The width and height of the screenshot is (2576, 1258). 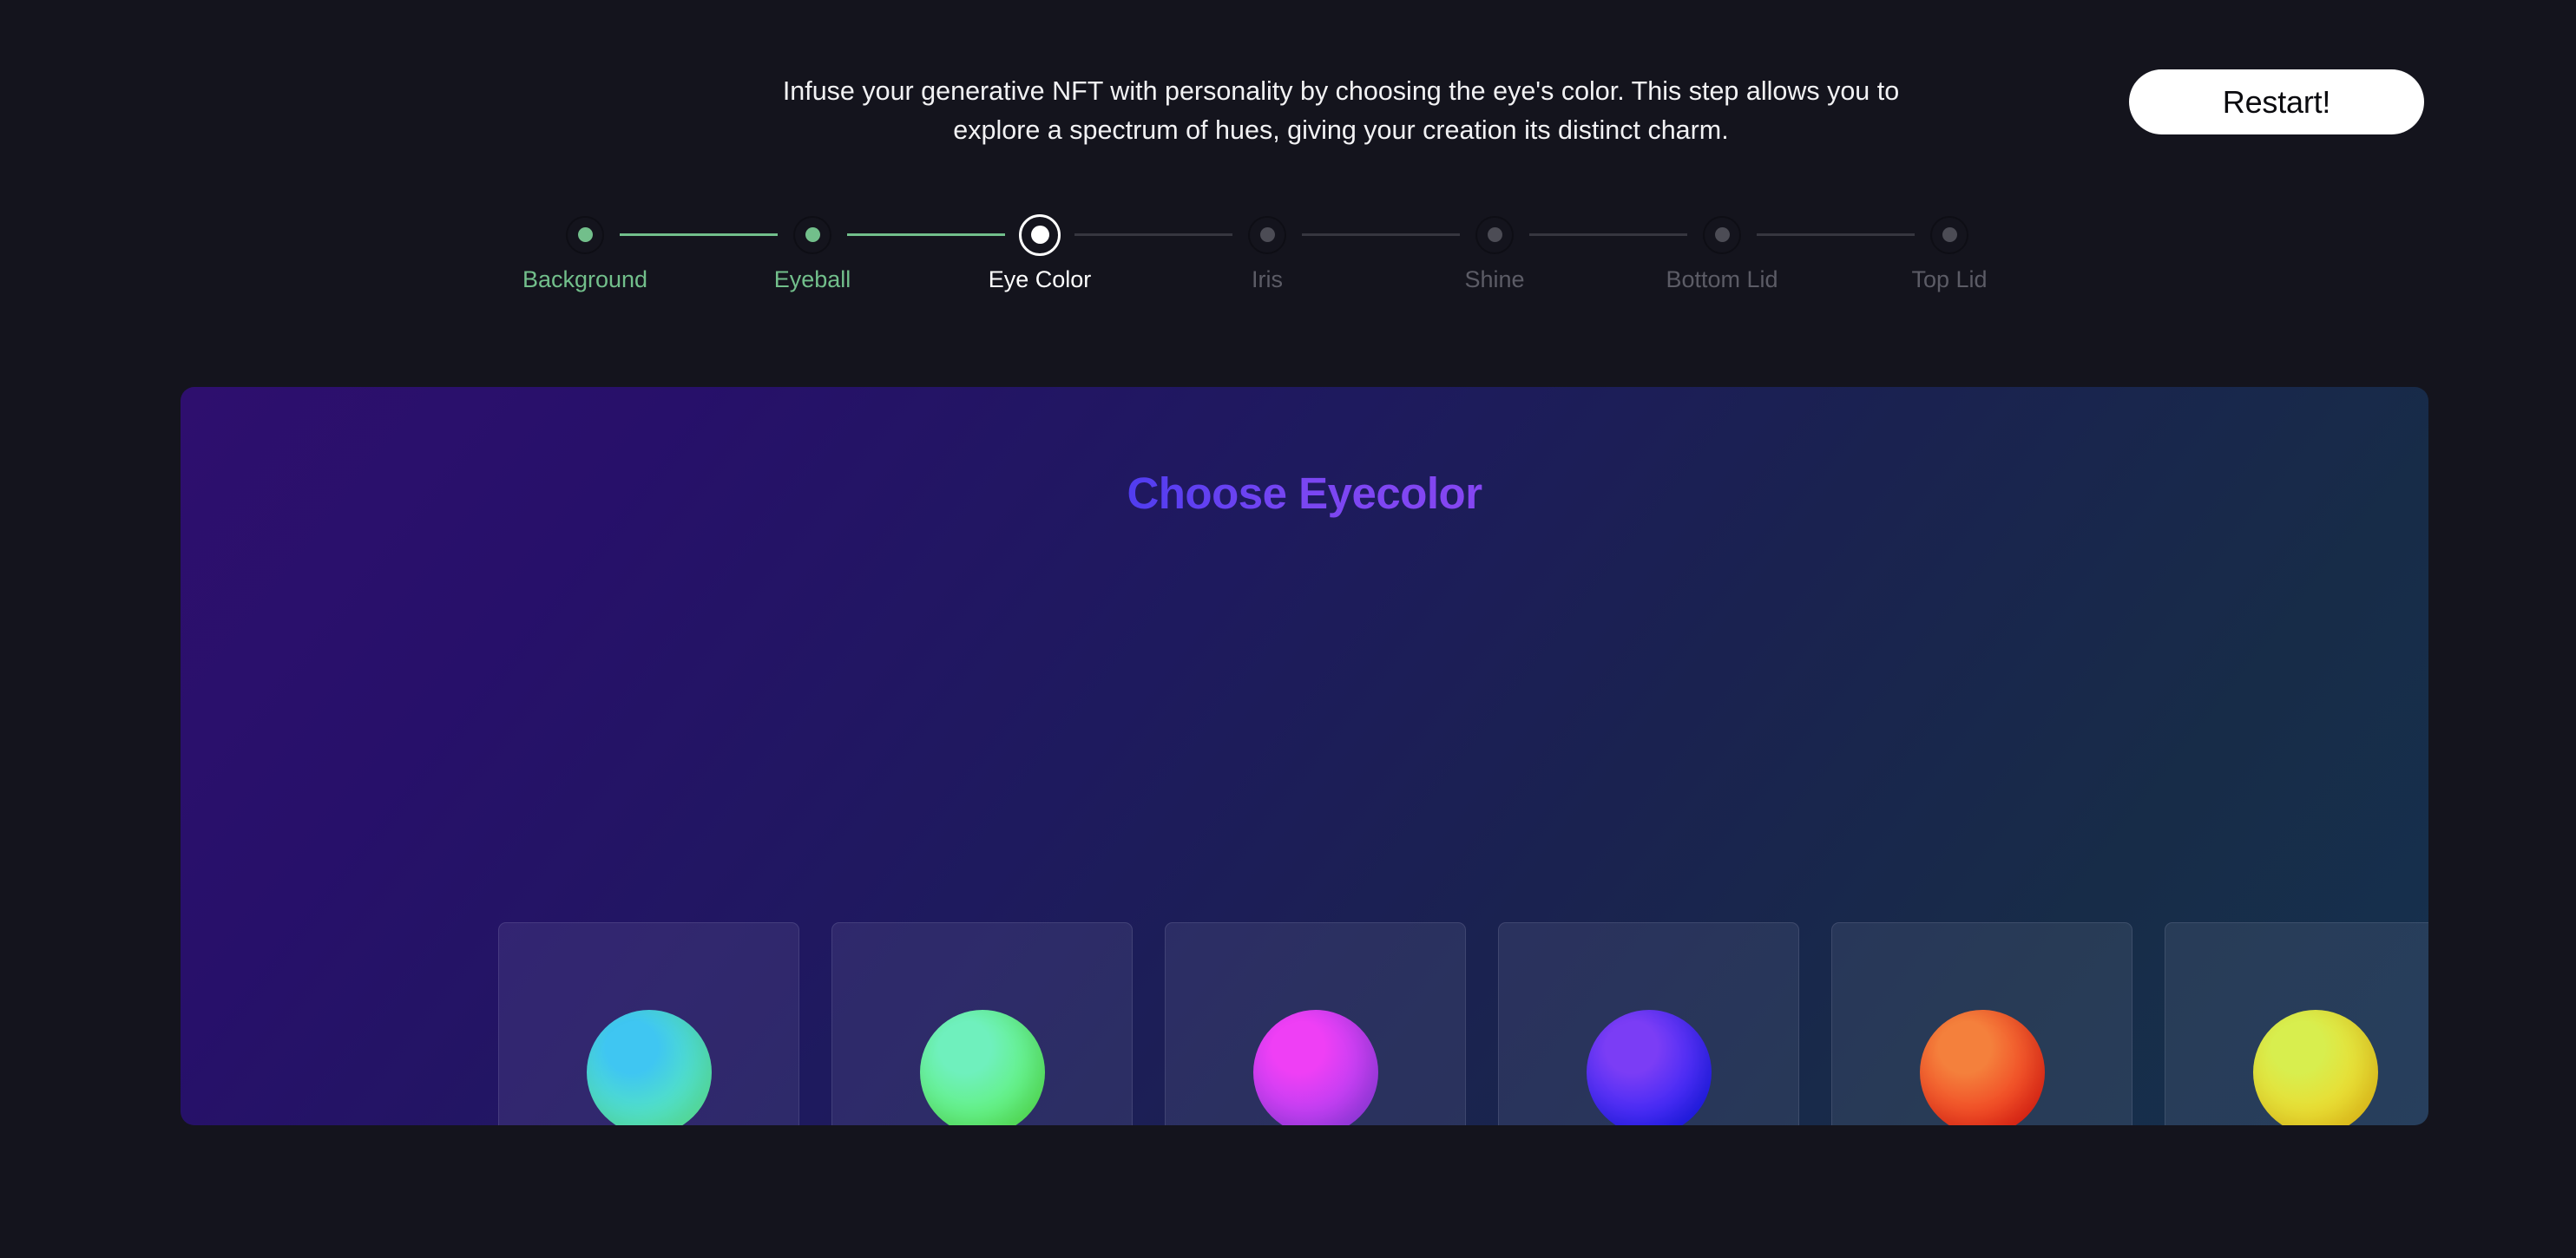 I want to click on stepper-node-top-lid, so click(x=1950, y=235).